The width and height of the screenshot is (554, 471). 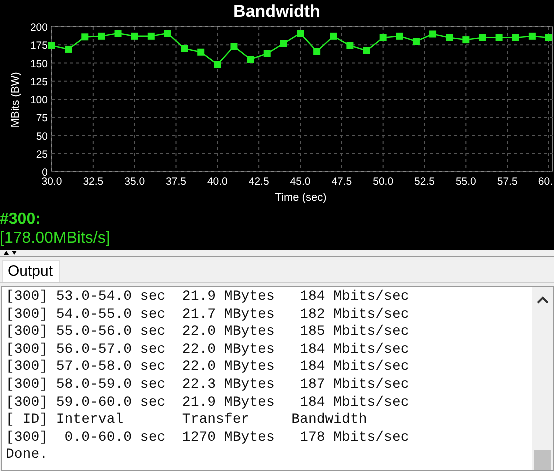 What do you see at coordinates (466, 182) in the screenshot?
I see `x-tick-label: 55.0` at bounding box center [466, 182].